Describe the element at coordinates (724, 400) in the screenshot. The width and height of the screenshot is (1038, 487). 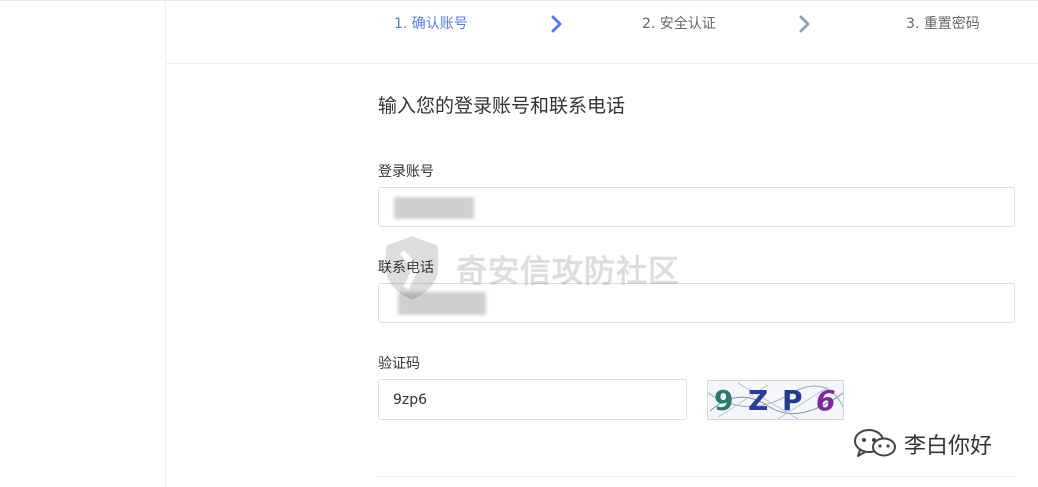
I see `captcha-char: 9` at that location.